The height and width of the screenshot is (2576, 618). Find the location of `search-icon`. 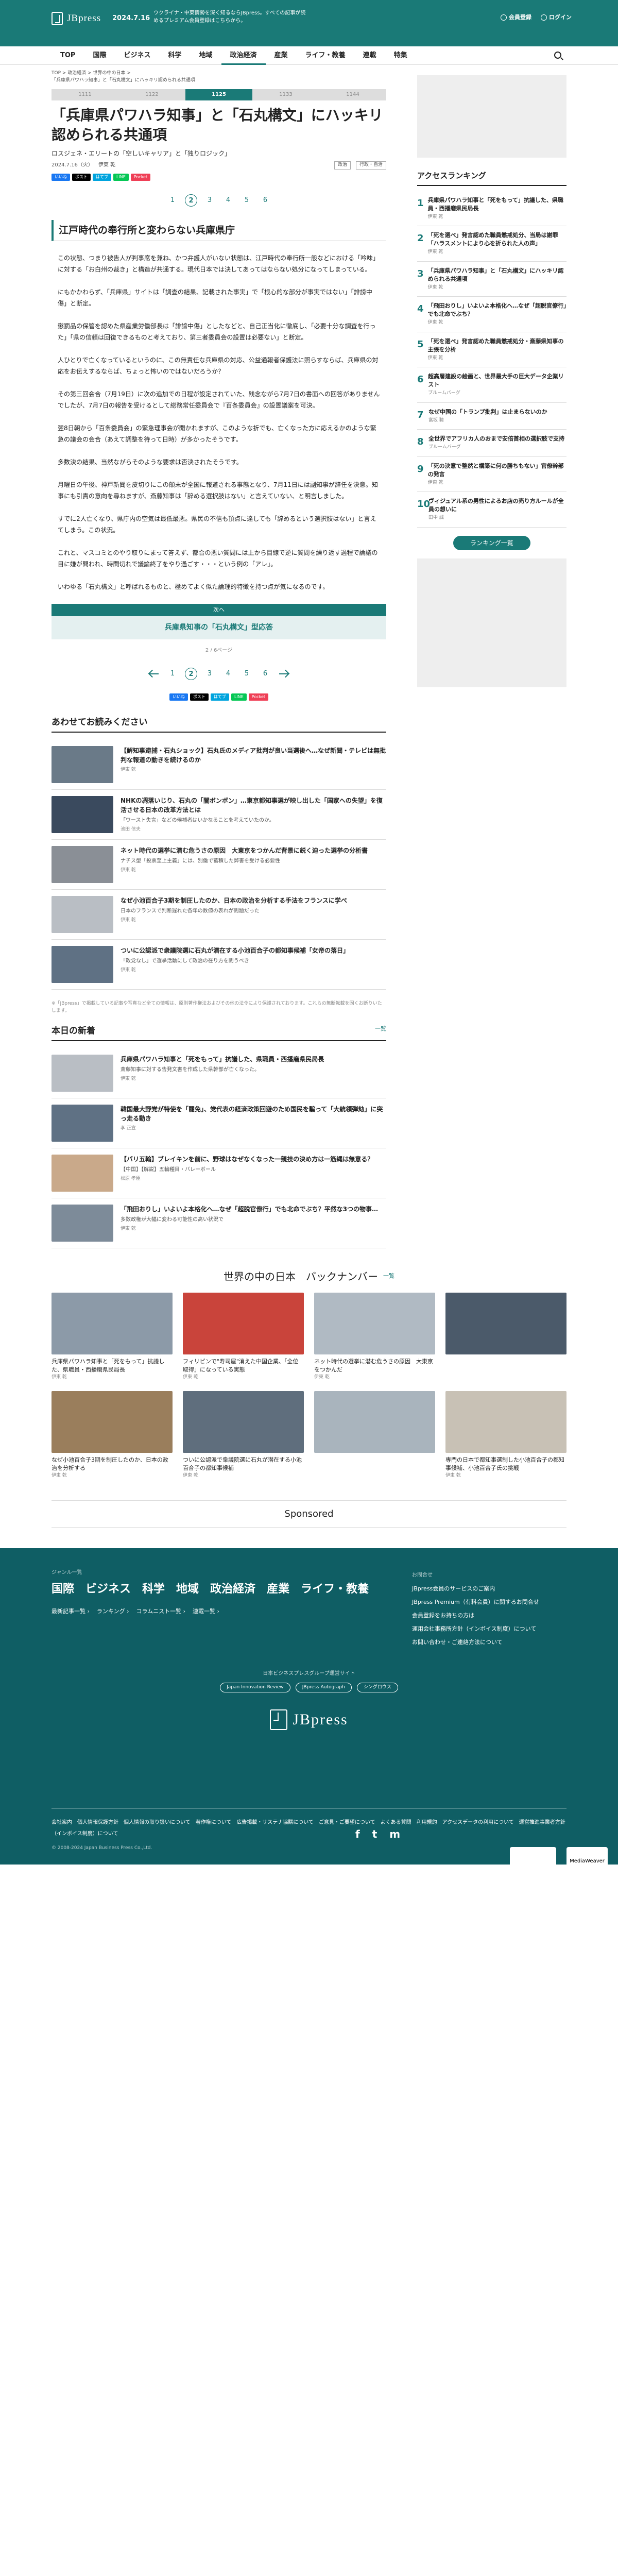

search-icon is located at coordinates (557, 55).